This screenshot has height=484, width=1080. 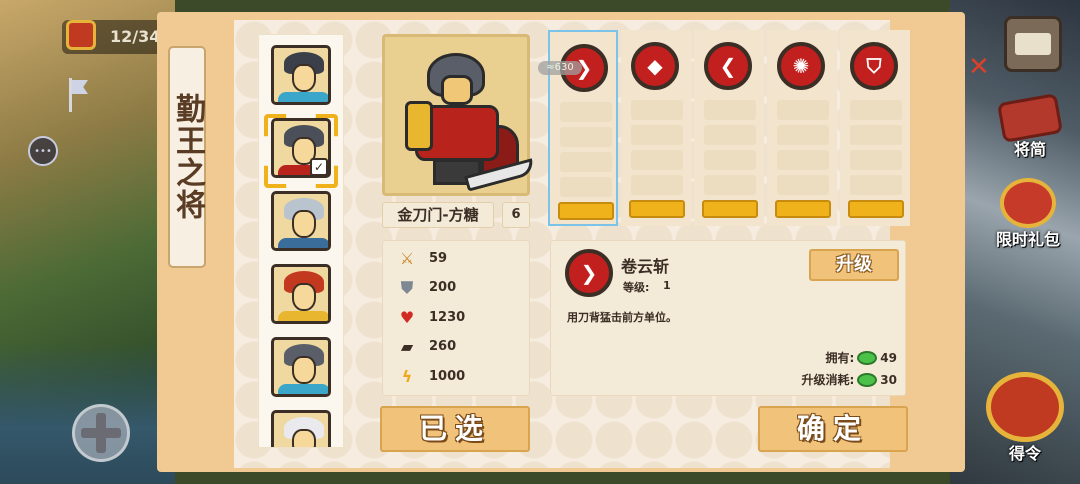 I want to click on selected-hero-bracket, so click(x=301, y=151).